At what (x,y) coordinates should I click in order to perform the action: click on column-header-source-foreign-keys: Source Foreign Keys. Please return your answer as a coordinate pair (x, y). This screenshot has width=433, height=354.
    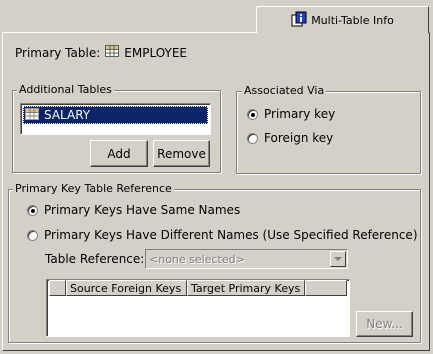
    Looking at the image, I should click on (126, 288).